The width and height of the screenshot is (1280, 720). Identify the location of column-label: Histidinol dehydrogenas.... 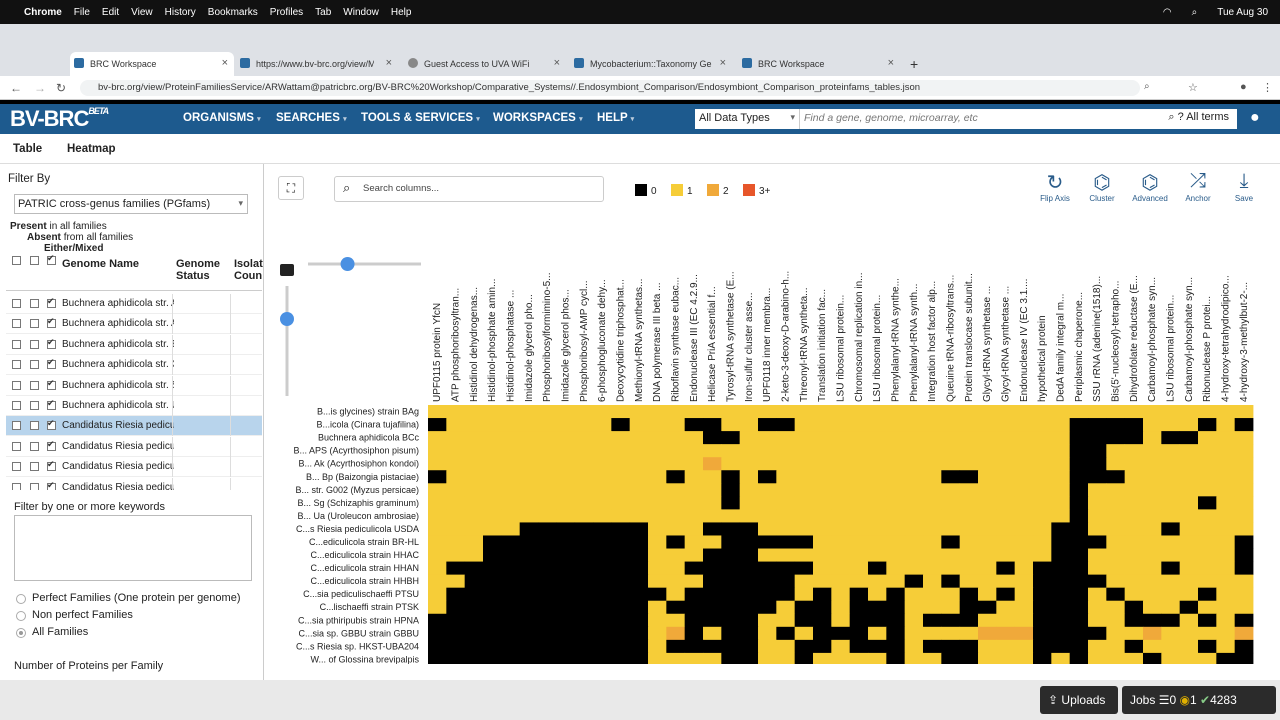
(474, 344).